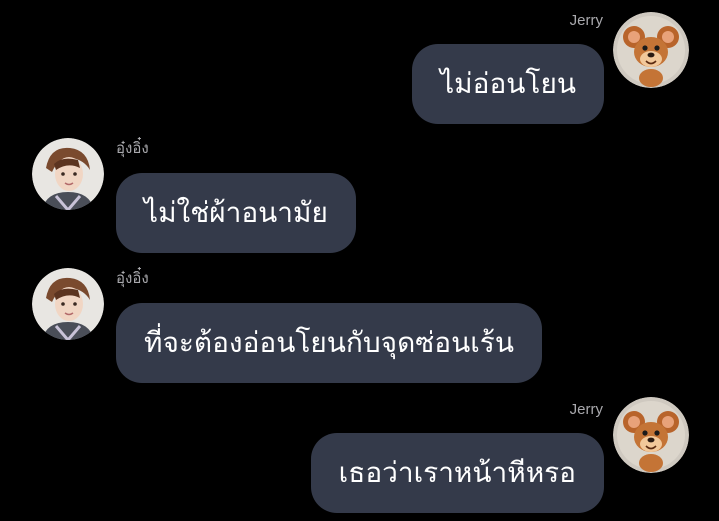 This screenshot has width=719, height=521. Describe the element at coordinates (508, 84) in the screenshot. I see `message-bubble: ไม่อ่อนโยน` at that location.